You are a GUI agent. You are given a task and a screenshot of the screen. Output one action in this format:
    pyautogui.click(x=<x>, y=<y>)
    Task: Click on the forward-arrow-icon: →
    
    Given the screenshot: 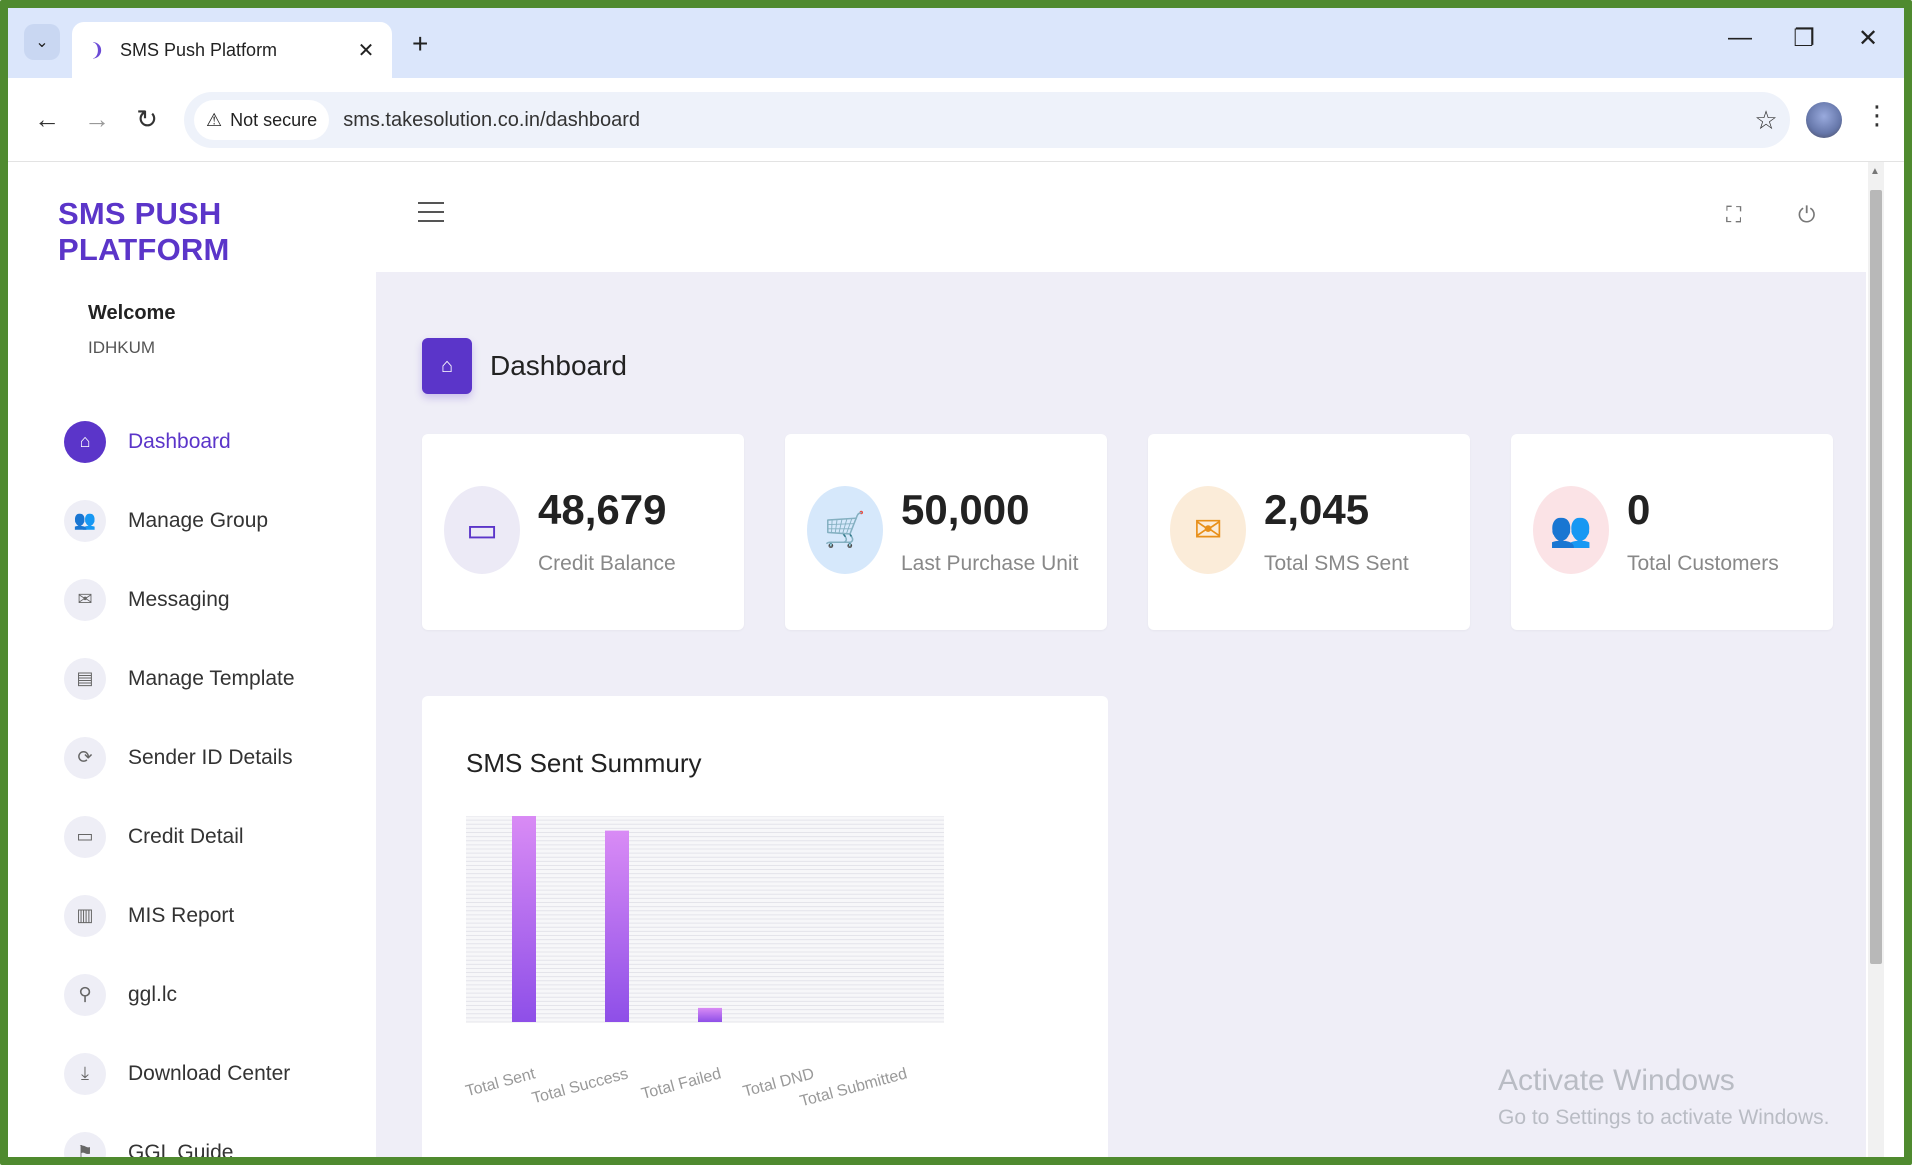 What is the action you would take?
    pyautogui.click(x=97, y=119)
    